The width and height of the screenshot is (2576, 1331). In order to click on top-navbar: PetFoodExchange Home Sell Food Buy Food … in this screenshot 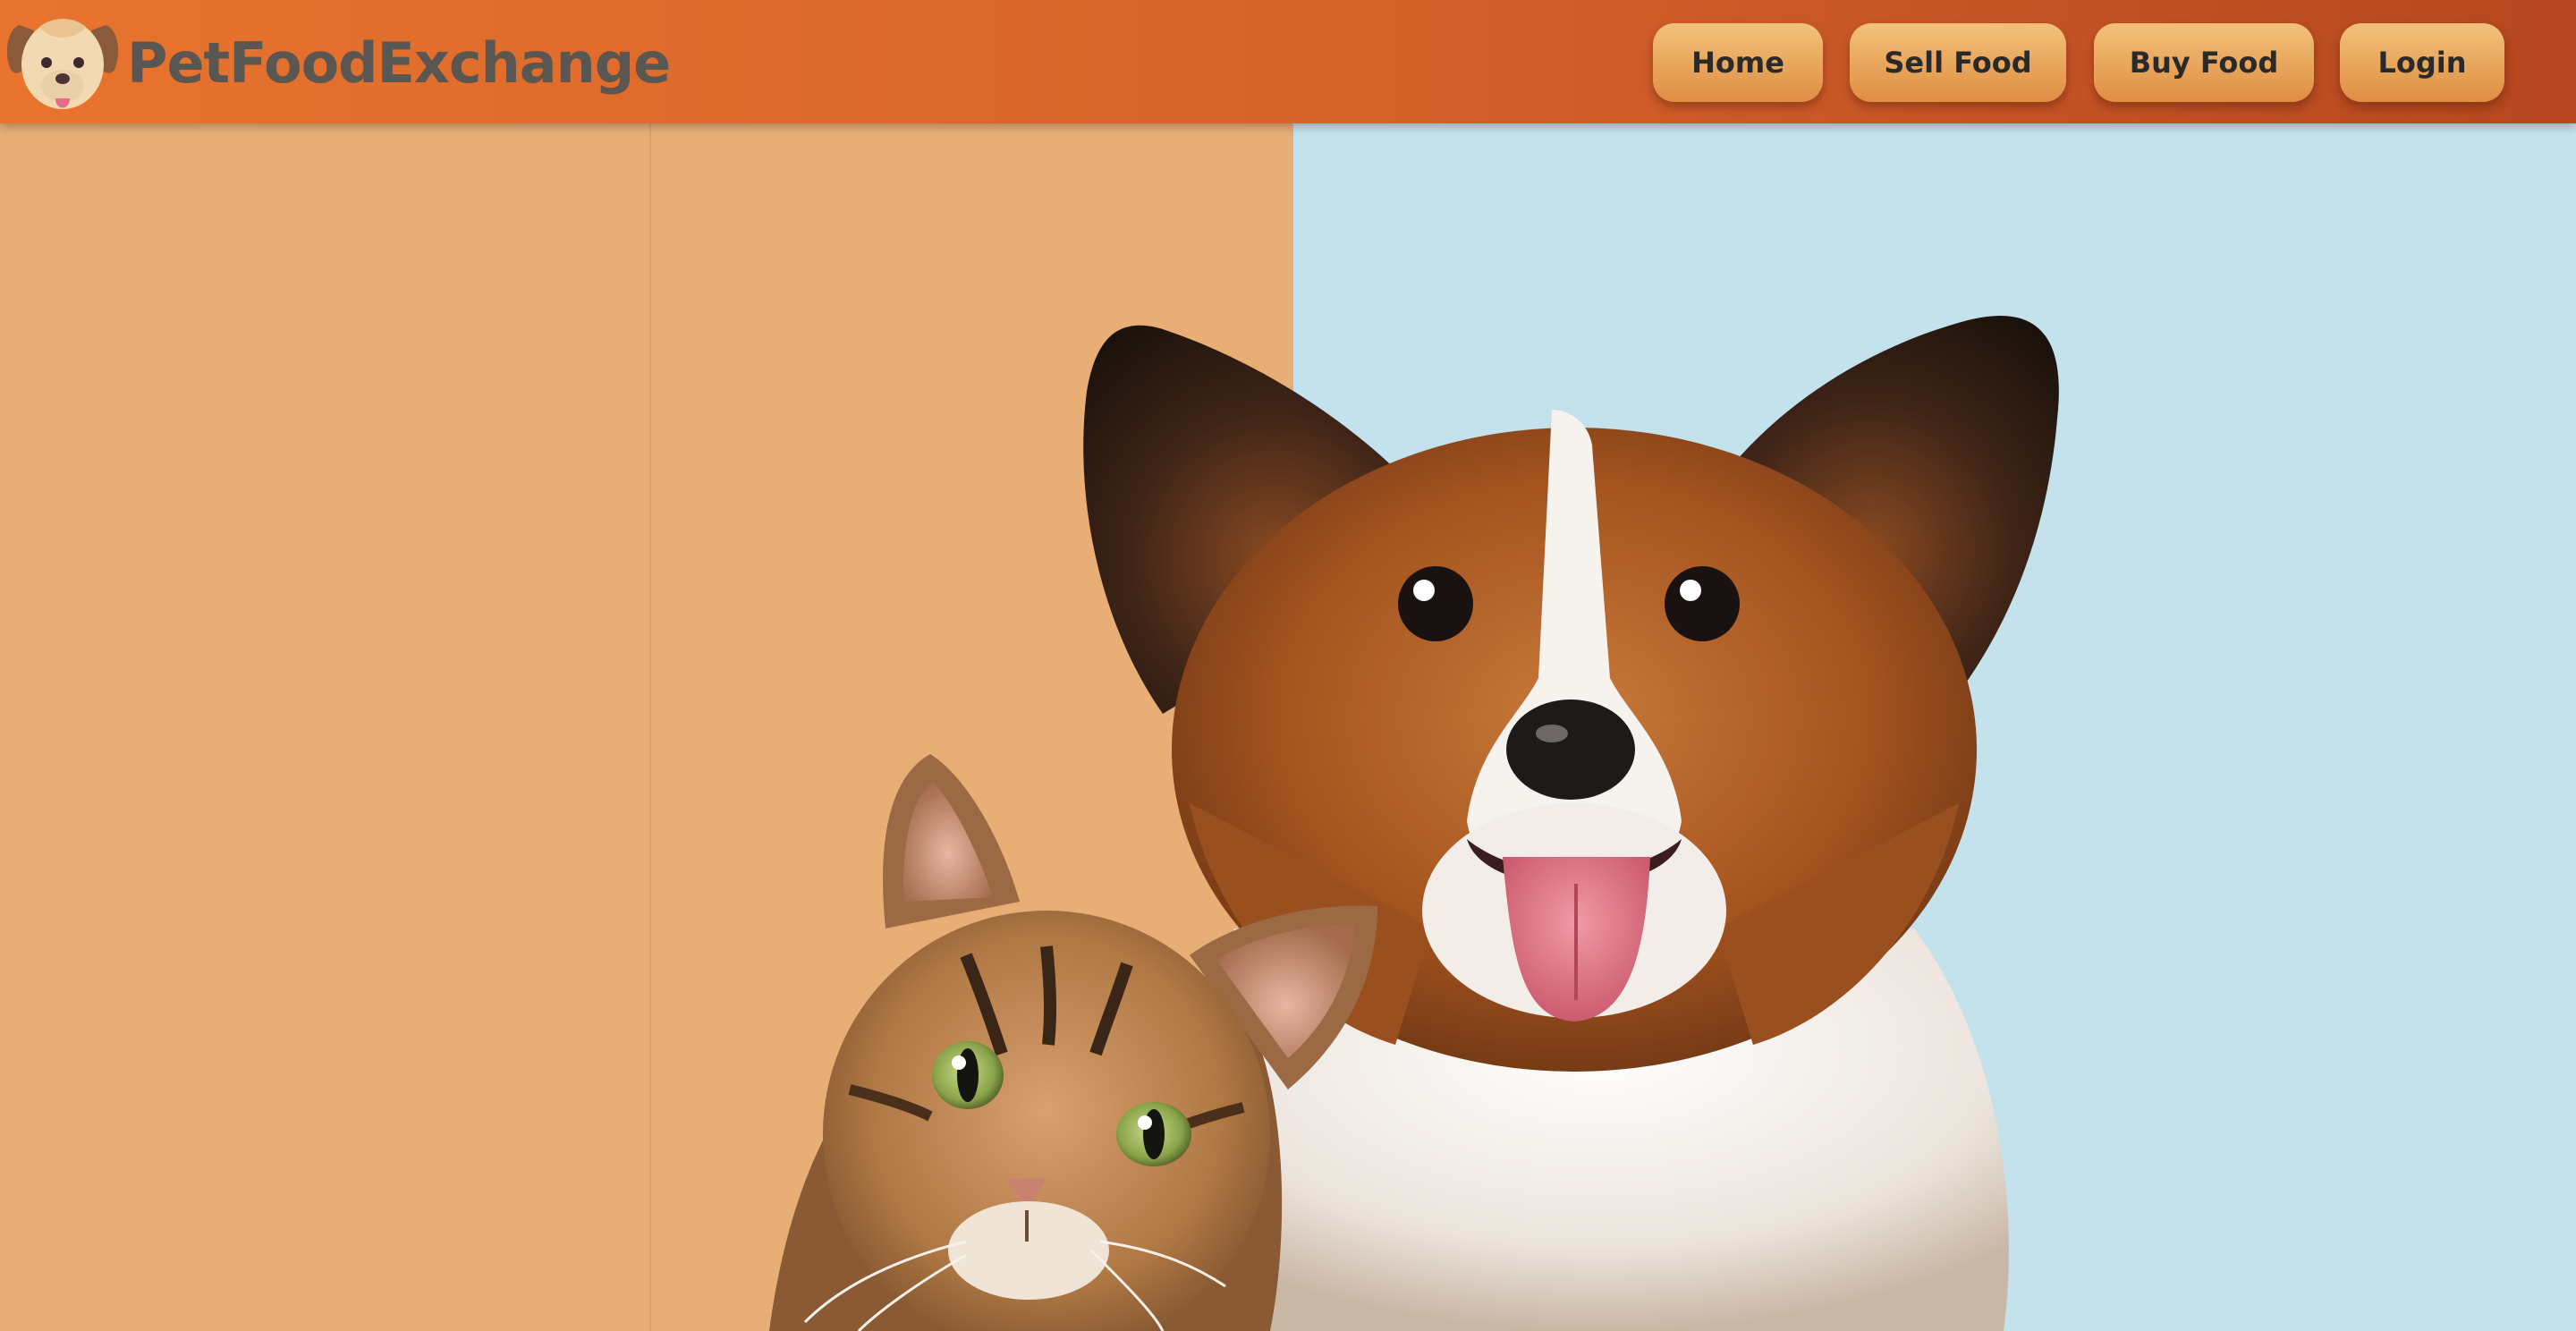, I will do `click(1288, 62)`.